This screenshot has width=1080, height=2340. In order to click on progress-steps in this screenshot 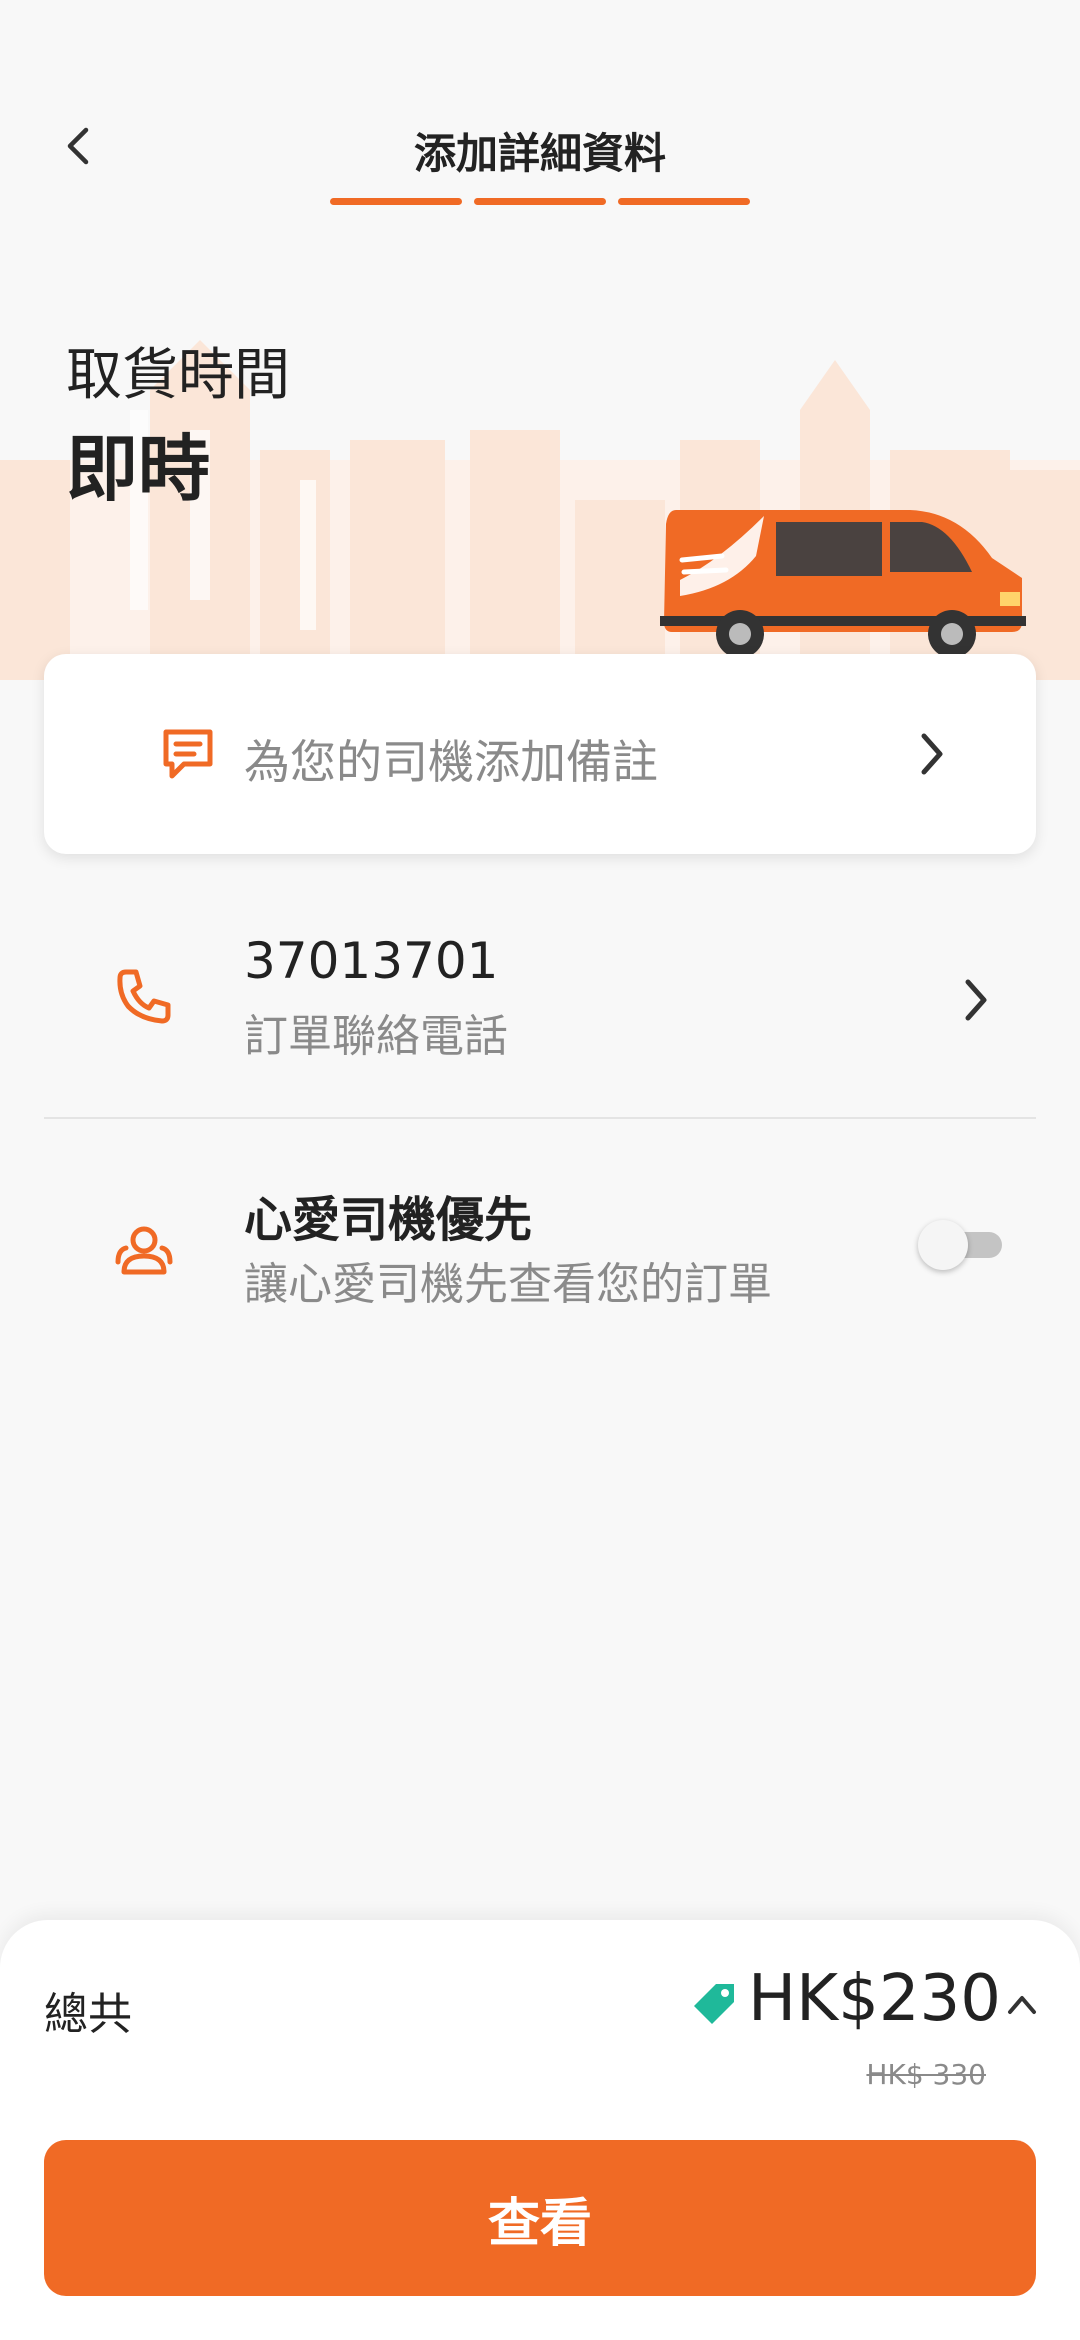, I will do `click(540, 201)`.